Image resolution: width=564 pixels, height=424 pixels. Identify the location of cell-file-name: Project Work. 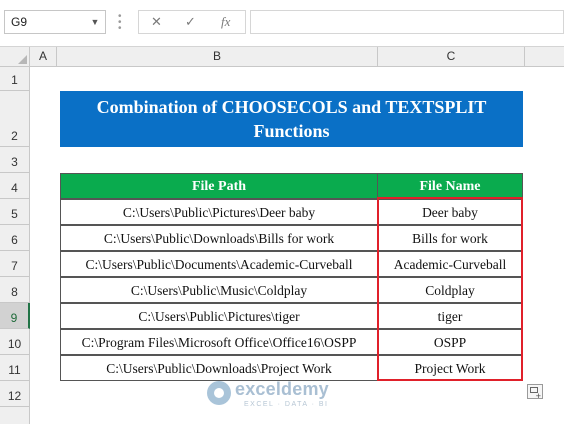
(450, 368).